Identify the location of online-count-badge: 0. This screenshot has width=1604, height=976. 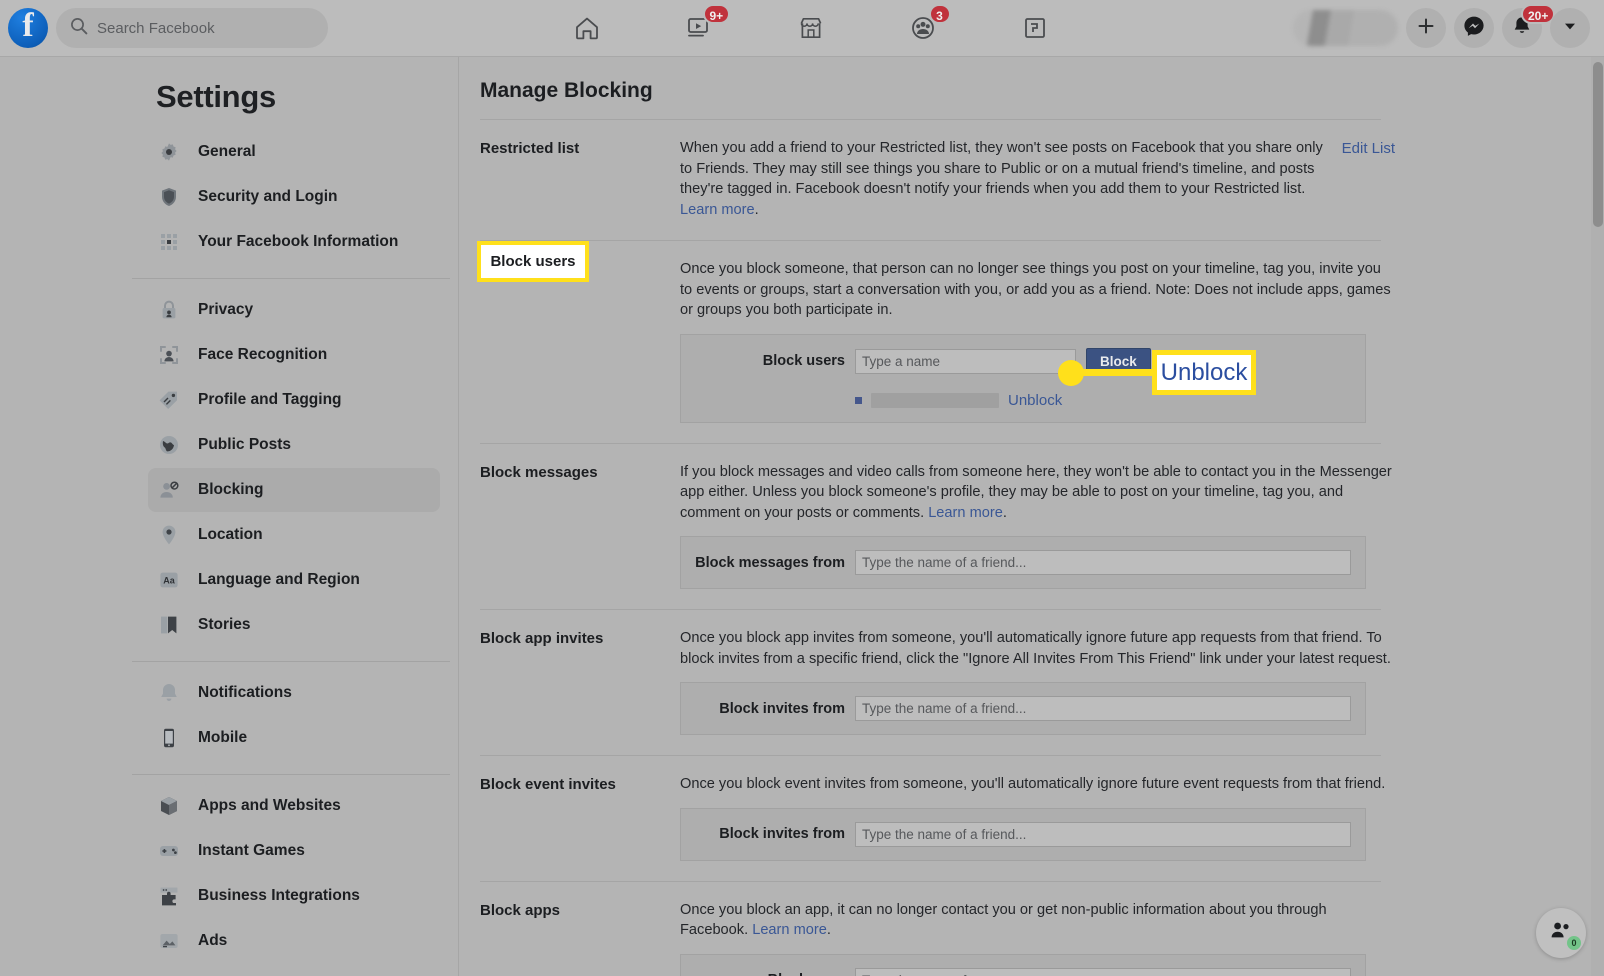
(1574, 943).